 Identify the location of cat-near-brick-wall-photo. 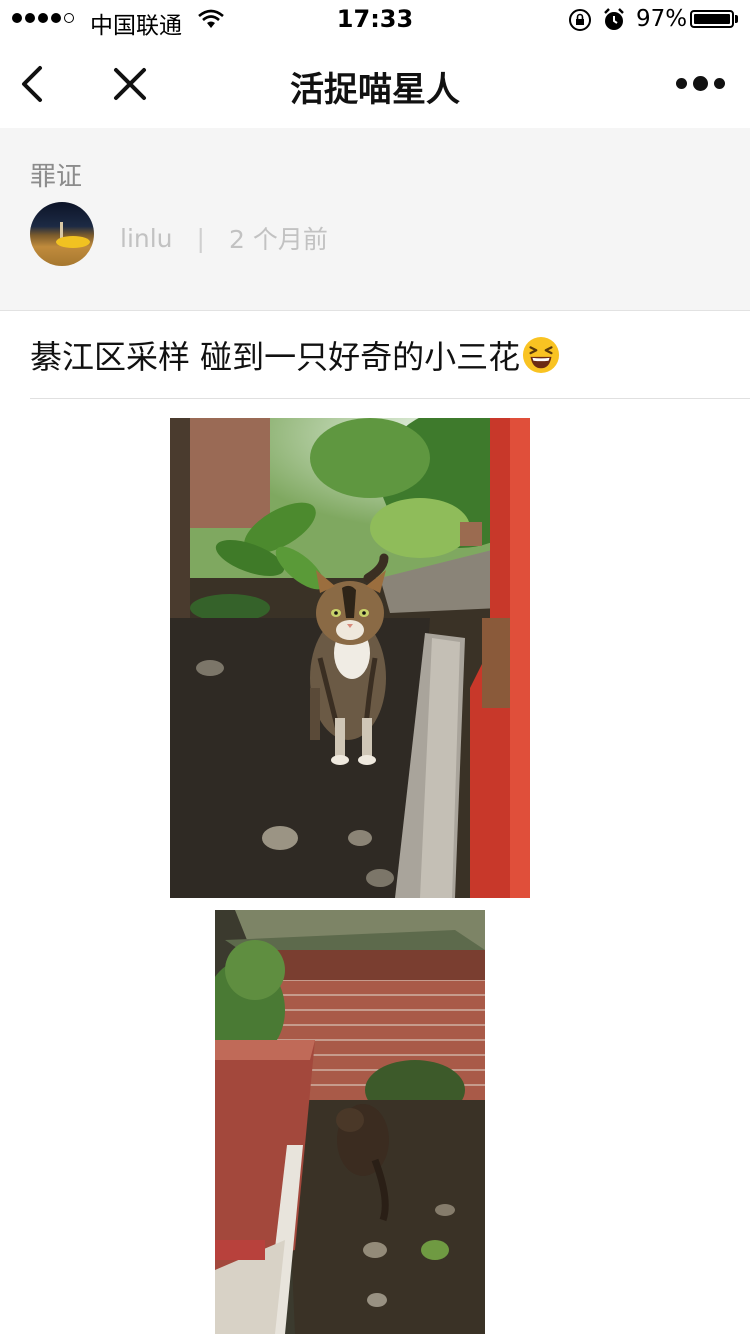
(350, 1122).